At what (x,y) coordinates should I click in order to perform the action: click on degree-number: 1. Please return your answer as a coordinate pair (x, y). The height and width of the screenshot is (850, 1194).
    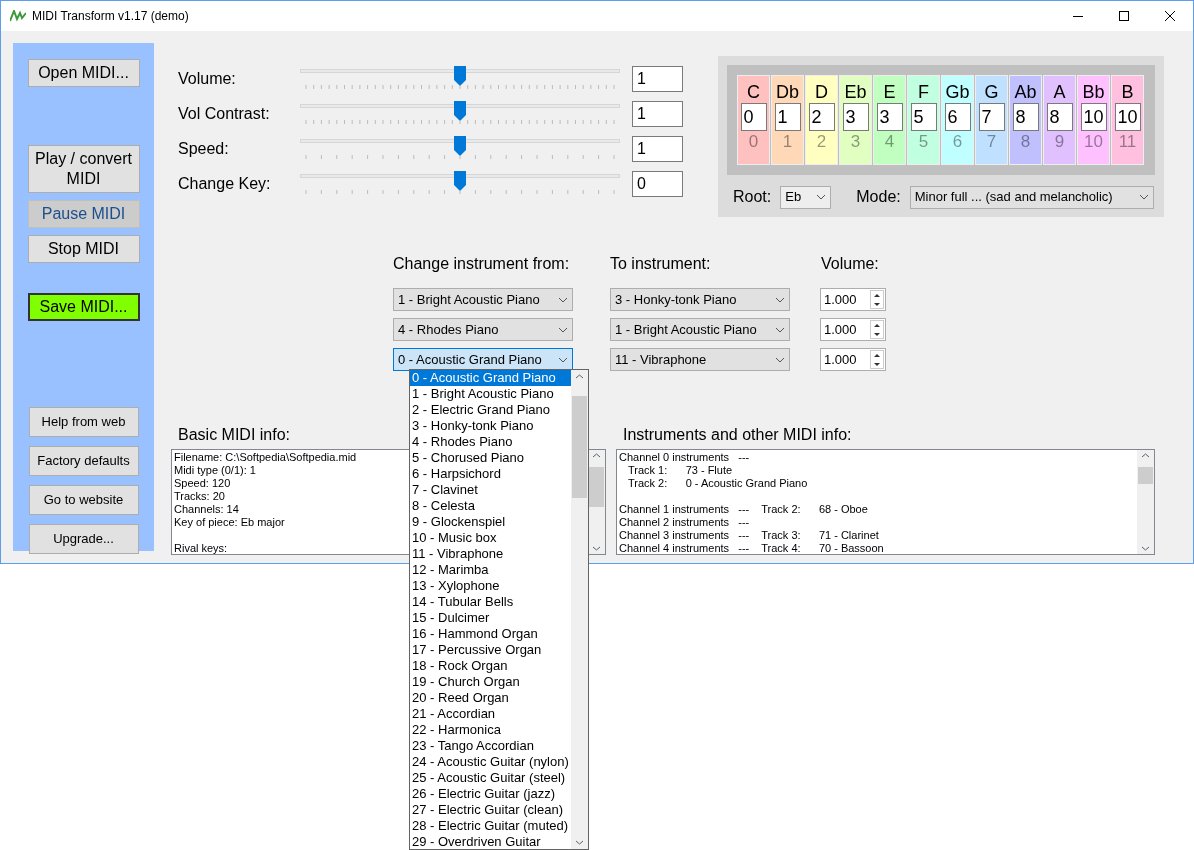
    Looking at the image, I should click on (787, 142).